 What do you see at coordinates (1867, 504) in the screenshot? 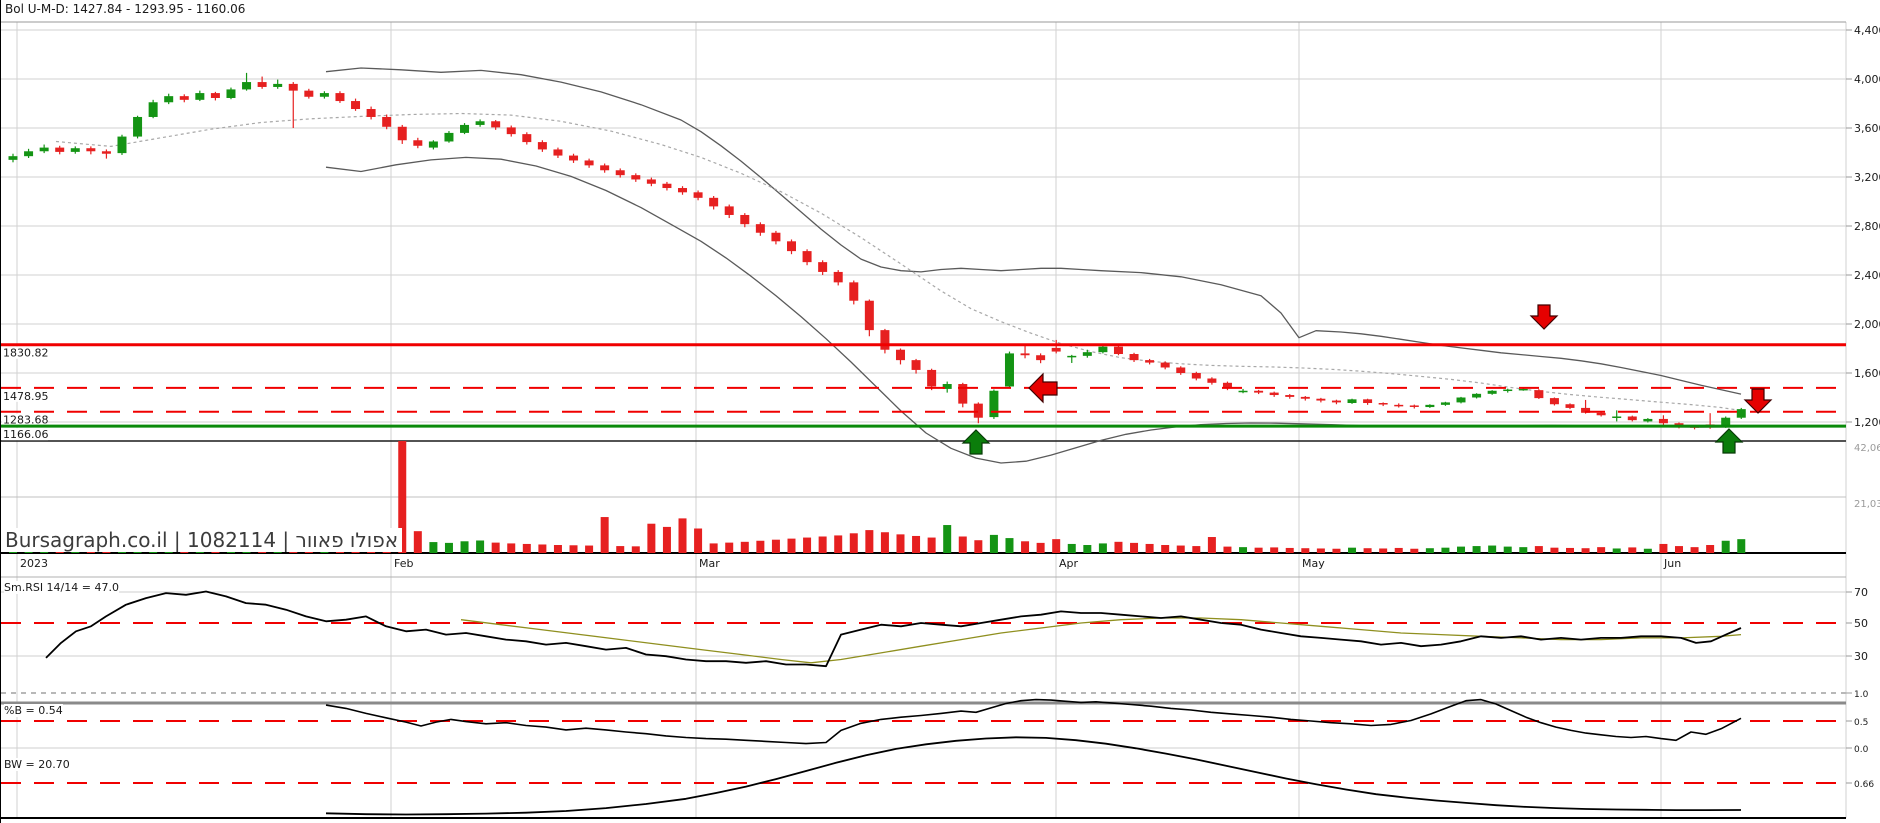
I see `volume-axis-label: 21,033` at bounding box center [1867, 504].